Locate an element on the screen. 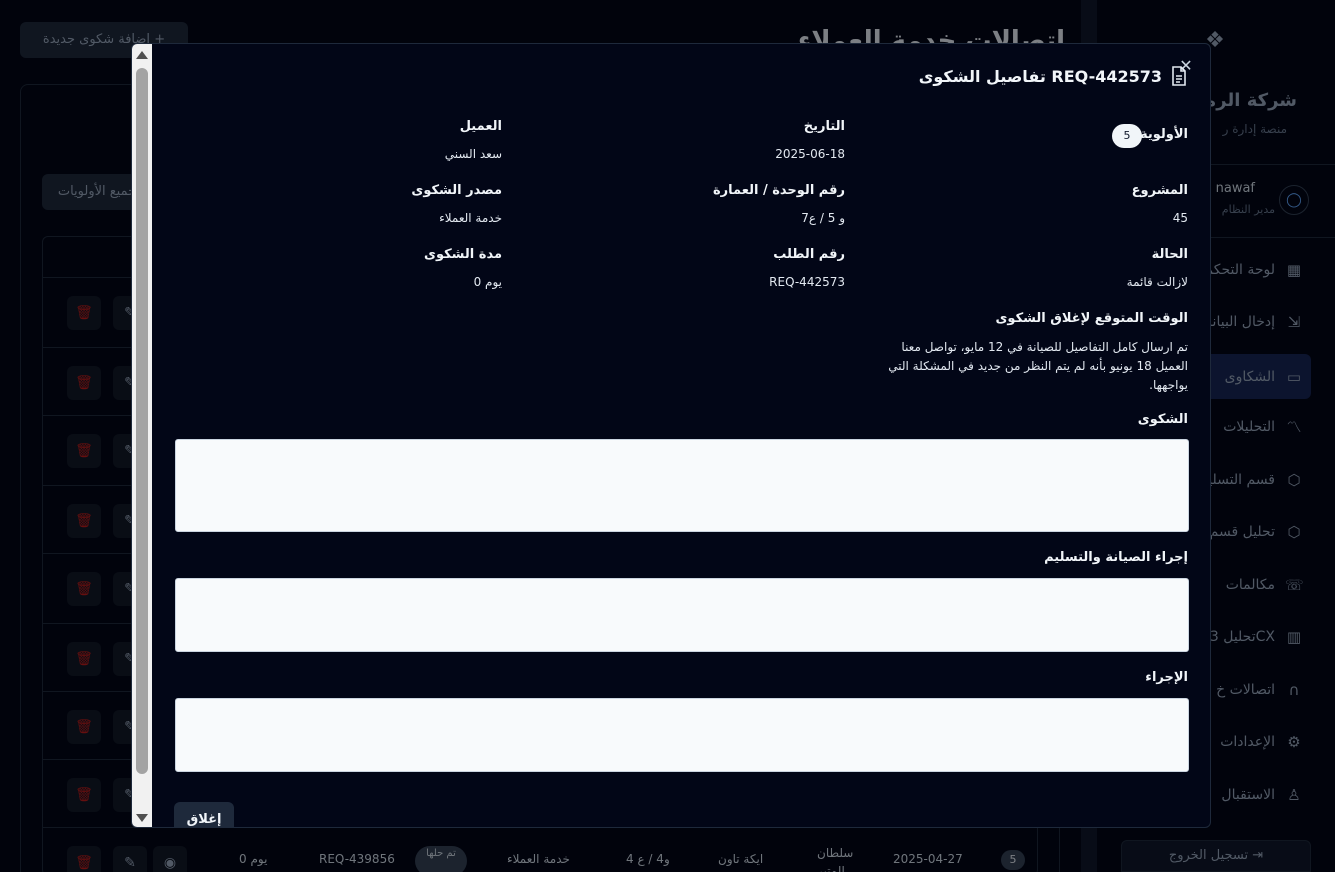  action-label: الإجراء is located at coordinates (1166, 677).